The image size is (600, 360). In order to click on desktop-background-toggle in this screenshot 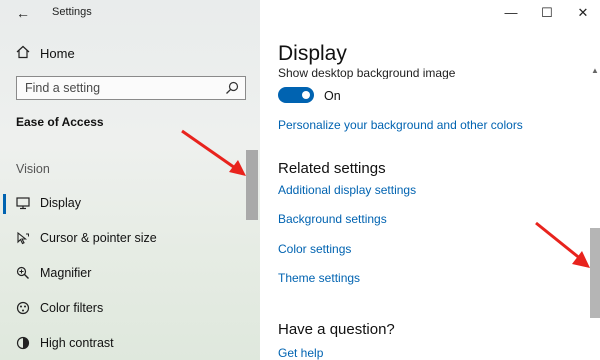, I will do `click(296, 95)`.